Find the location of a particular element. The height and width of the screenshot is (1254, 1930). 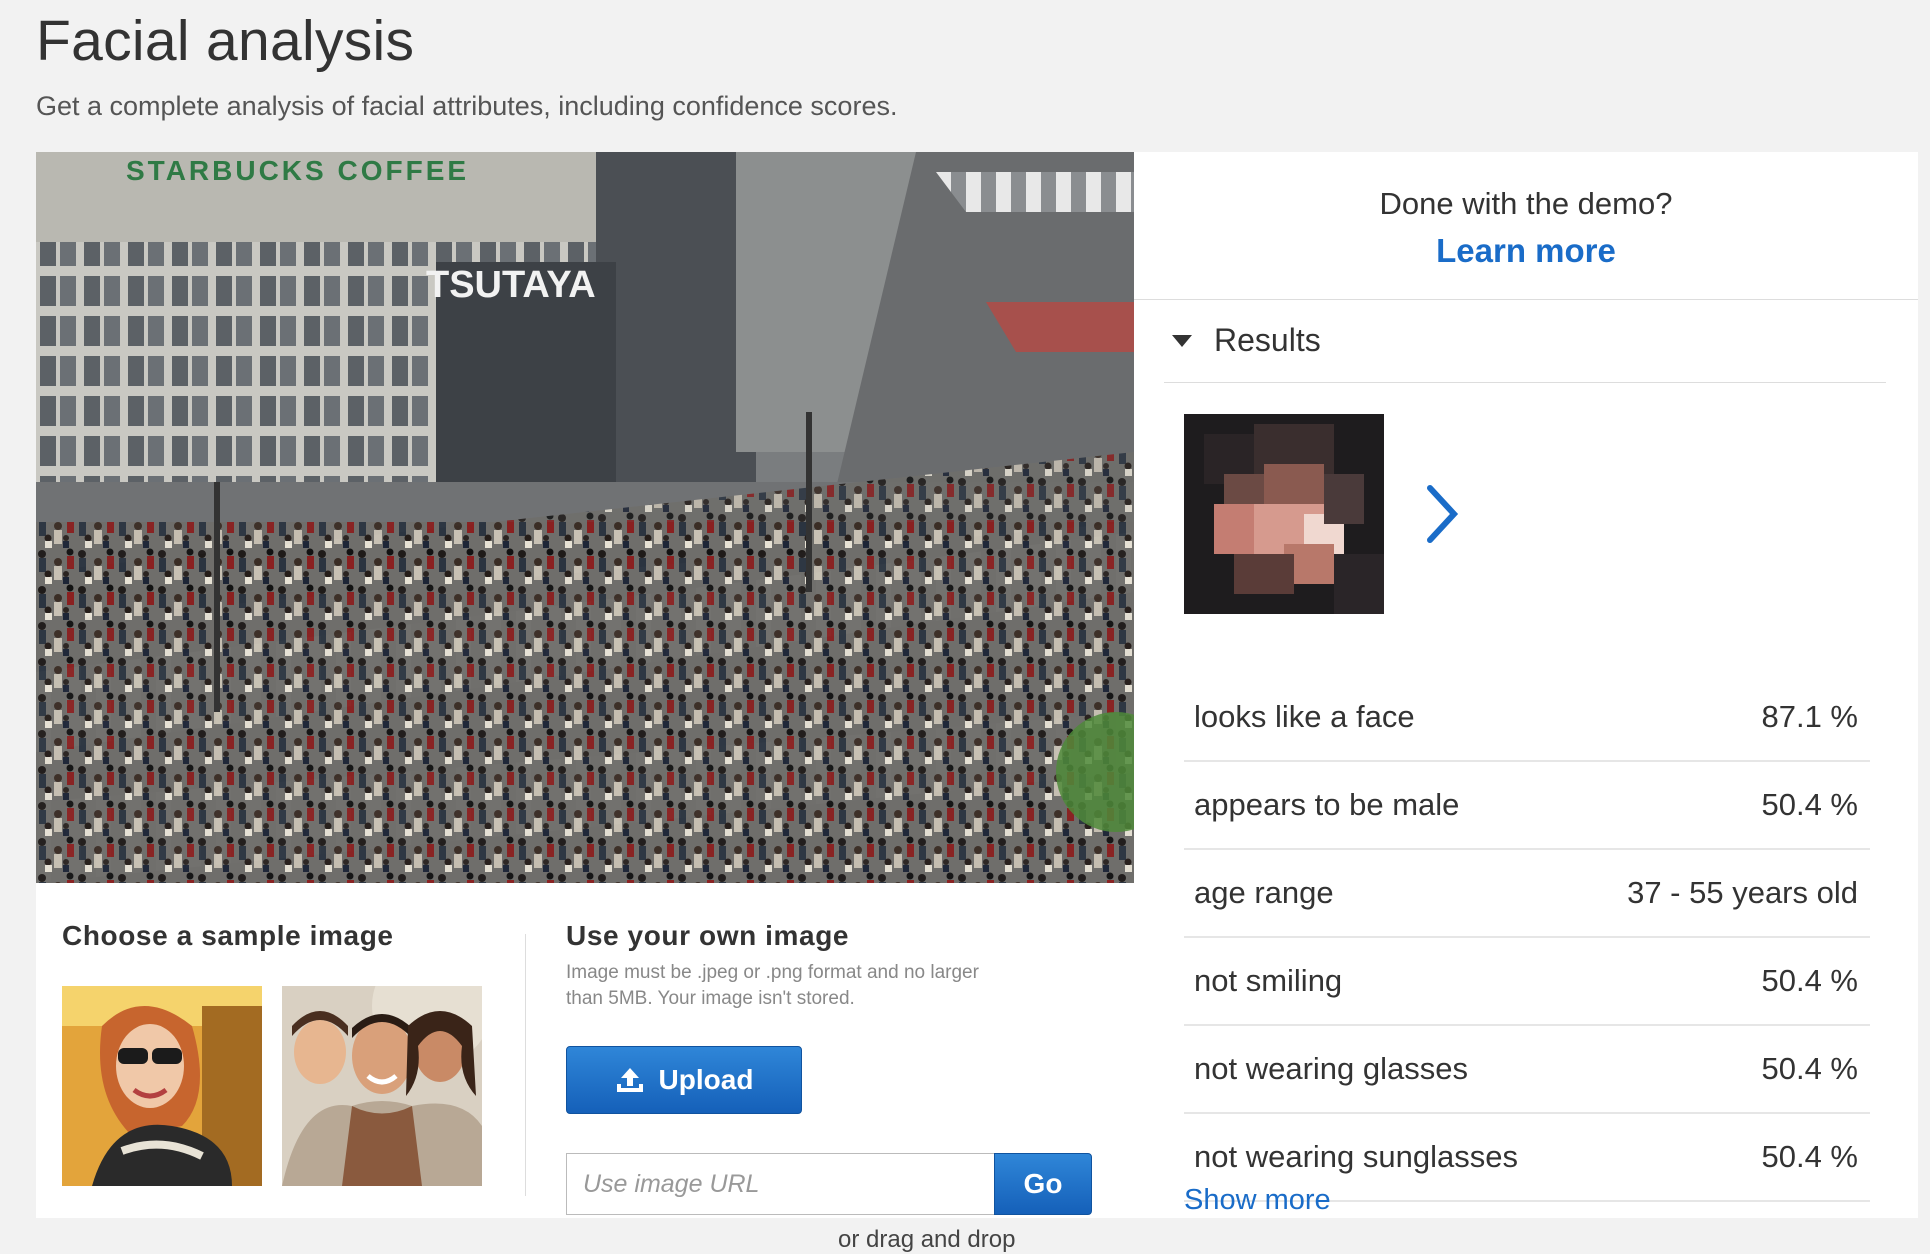

sample-images-heading: Choose a sample image is located at coordinates (228, 935).